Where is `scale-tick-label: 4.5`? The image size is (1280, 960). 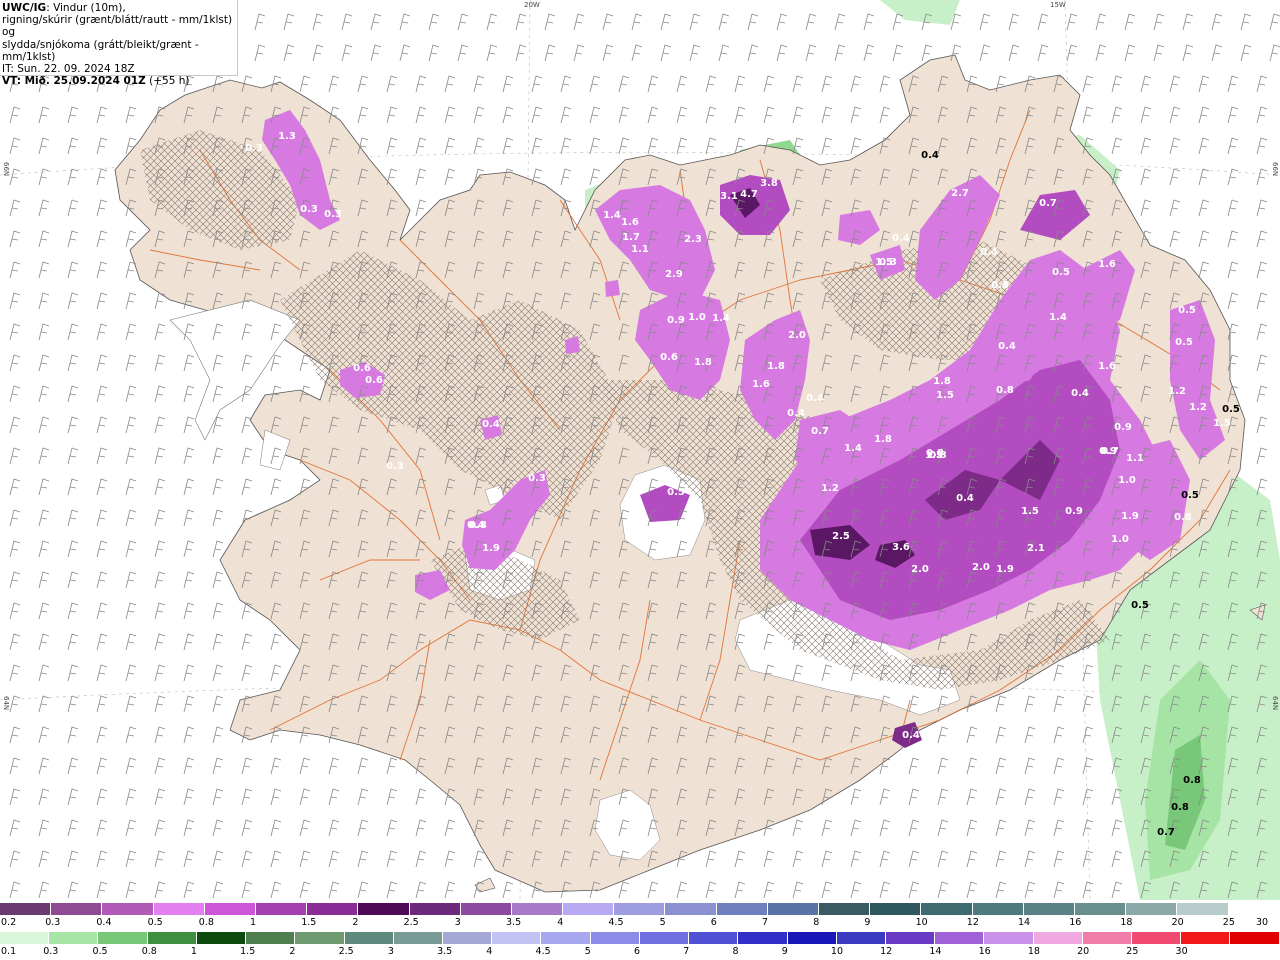
scale-tick-label: 4.5 is located at coordinates (616, 922).